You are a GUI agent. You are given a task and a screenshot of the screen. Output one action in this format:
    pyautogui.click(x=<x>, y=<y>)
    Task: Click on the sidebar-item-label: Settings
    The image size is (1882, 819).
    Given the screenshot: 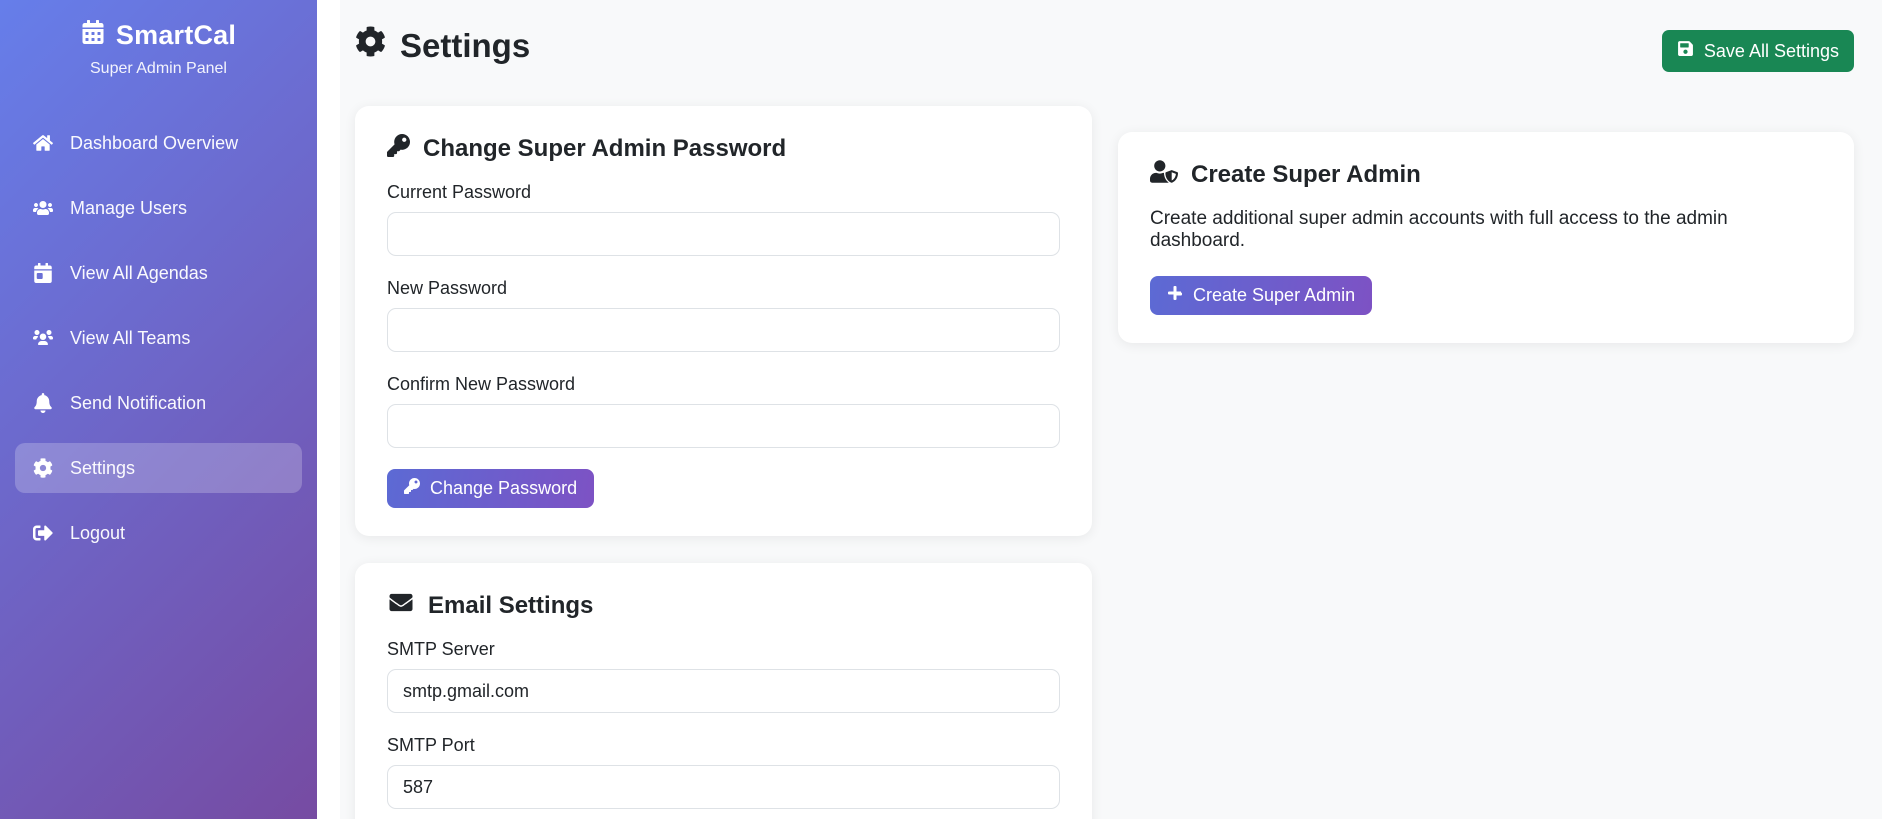 What is the action you would take?
    pyautogui.click(x=103, y=467)
    